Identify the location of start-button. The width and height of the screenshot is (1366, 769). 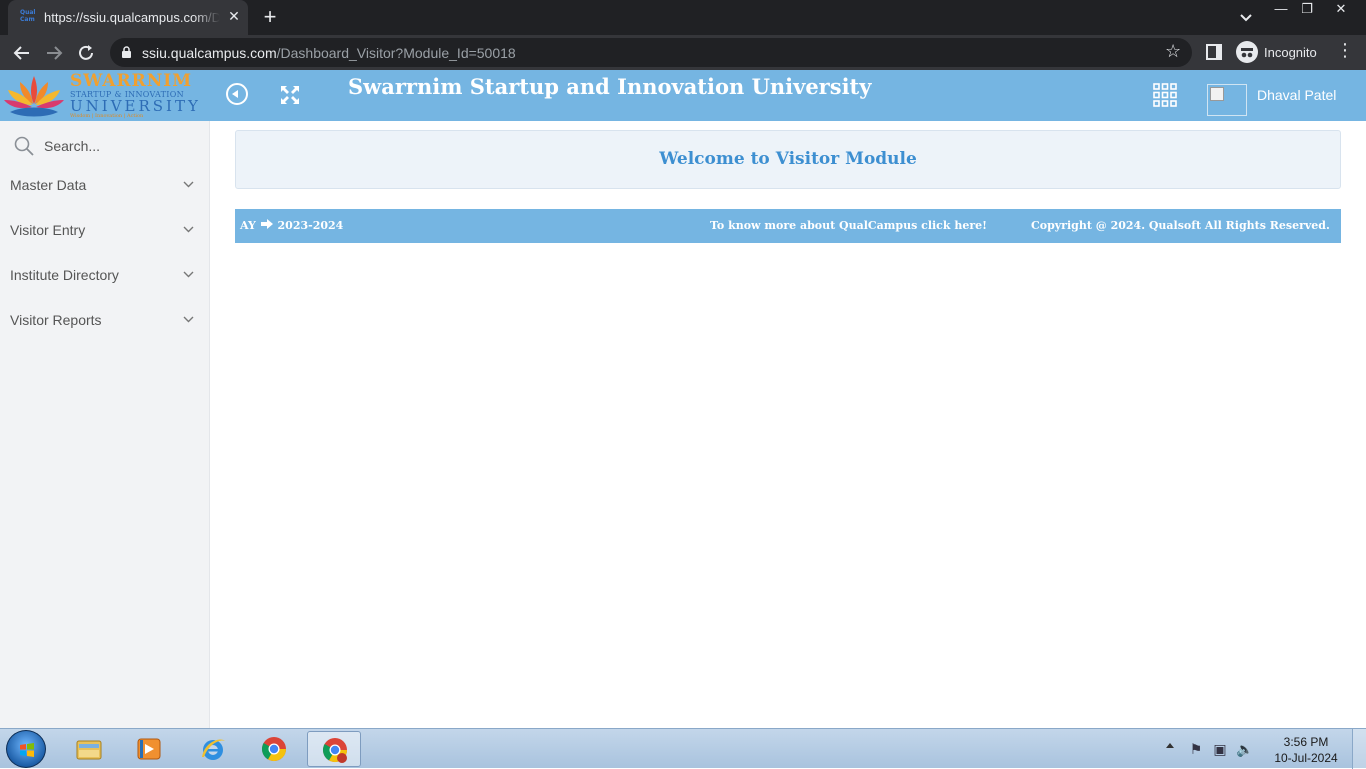
(26, 749).